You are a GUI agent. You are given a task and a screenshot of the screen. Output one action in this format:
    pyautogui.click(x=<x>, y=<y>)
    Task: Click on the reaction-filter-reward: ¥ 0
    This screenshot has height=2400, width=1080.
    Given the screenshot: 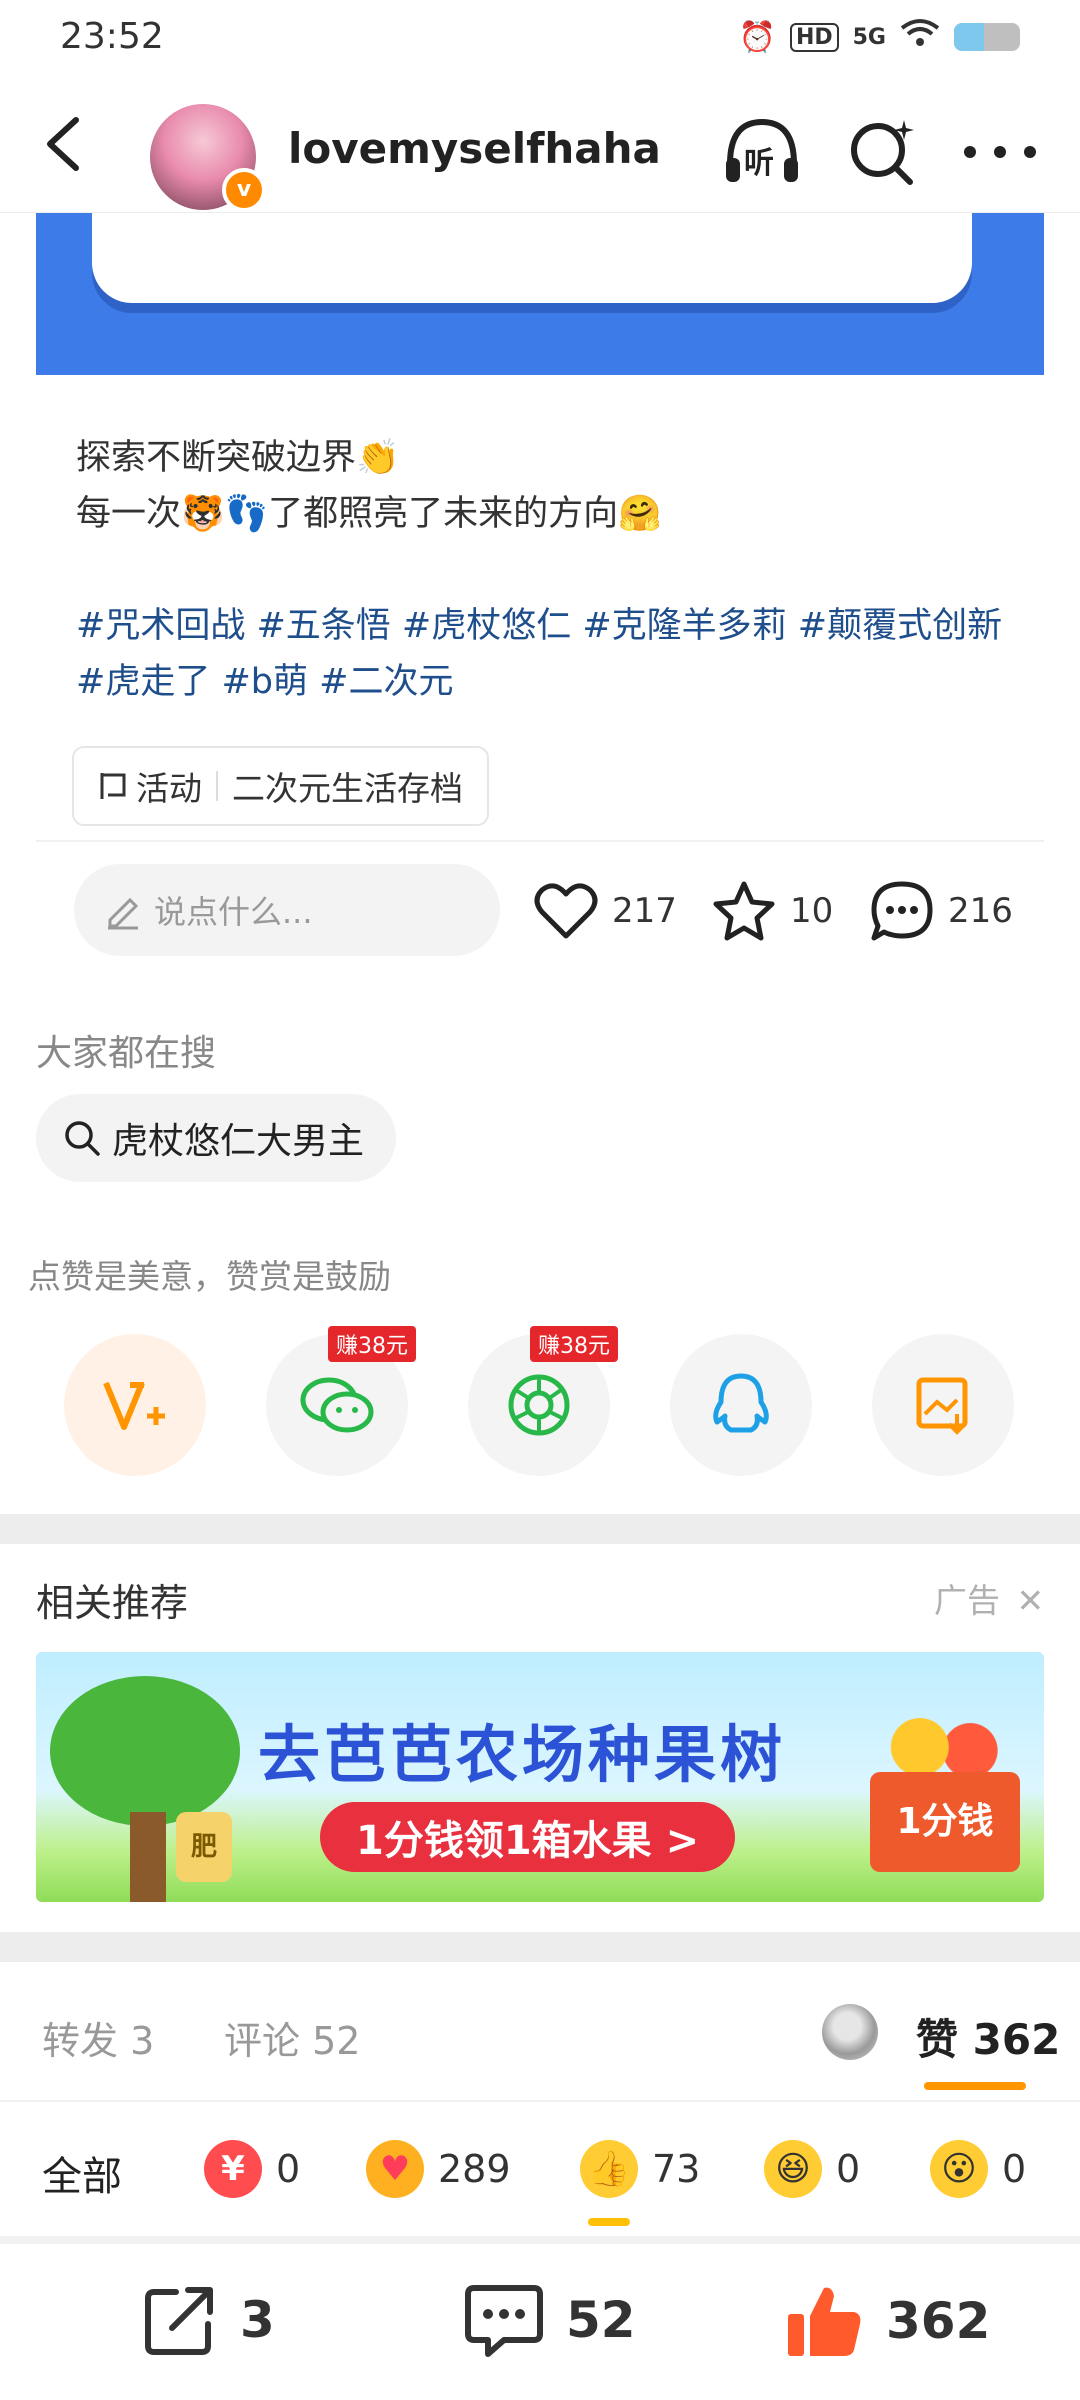 What is the action you would take?
    pyautogui.click(x=252, y=2169)
    